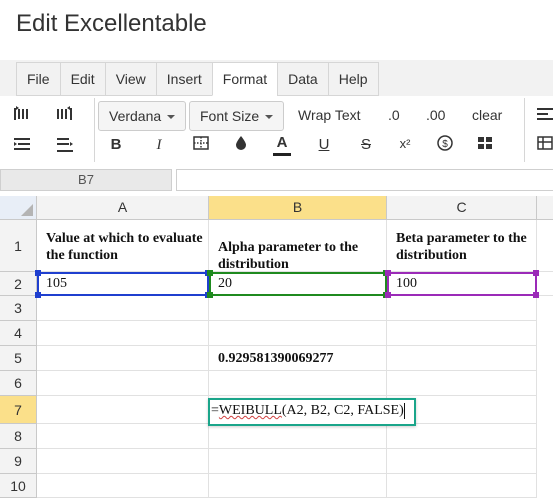 This screenshot has width=553, height=498. Describe the element at coordinates (18, 383) in the screenshot. I see `row-header-6: 6` at that location.